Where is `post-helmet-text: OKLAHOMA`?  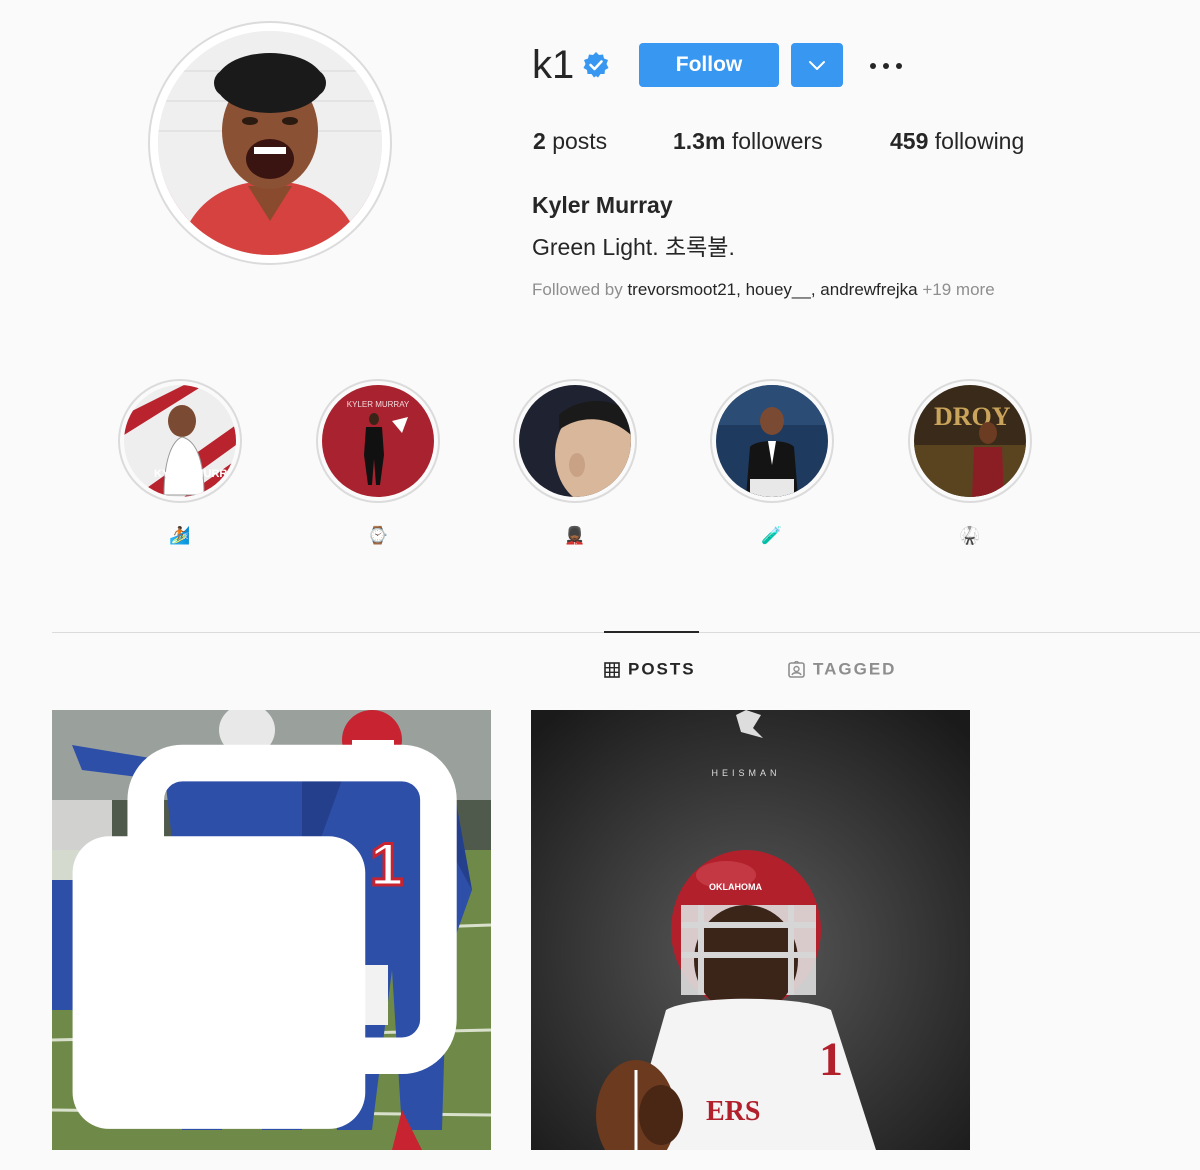
post-helmet-text: OKLAHOMA is located at coordinates (735, 887).